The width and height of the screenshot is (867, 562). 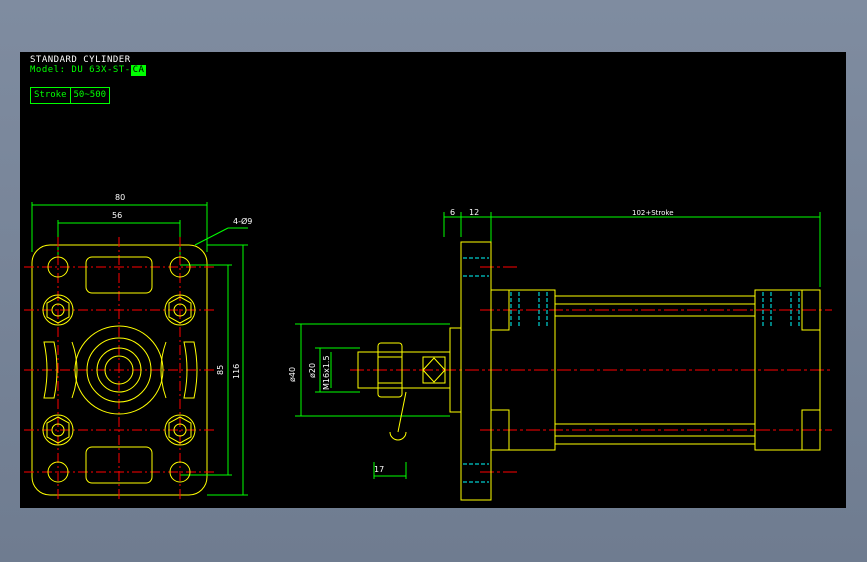 I want to click on dim-bolt-spacing-x: 56, so click(x=117, y=215).